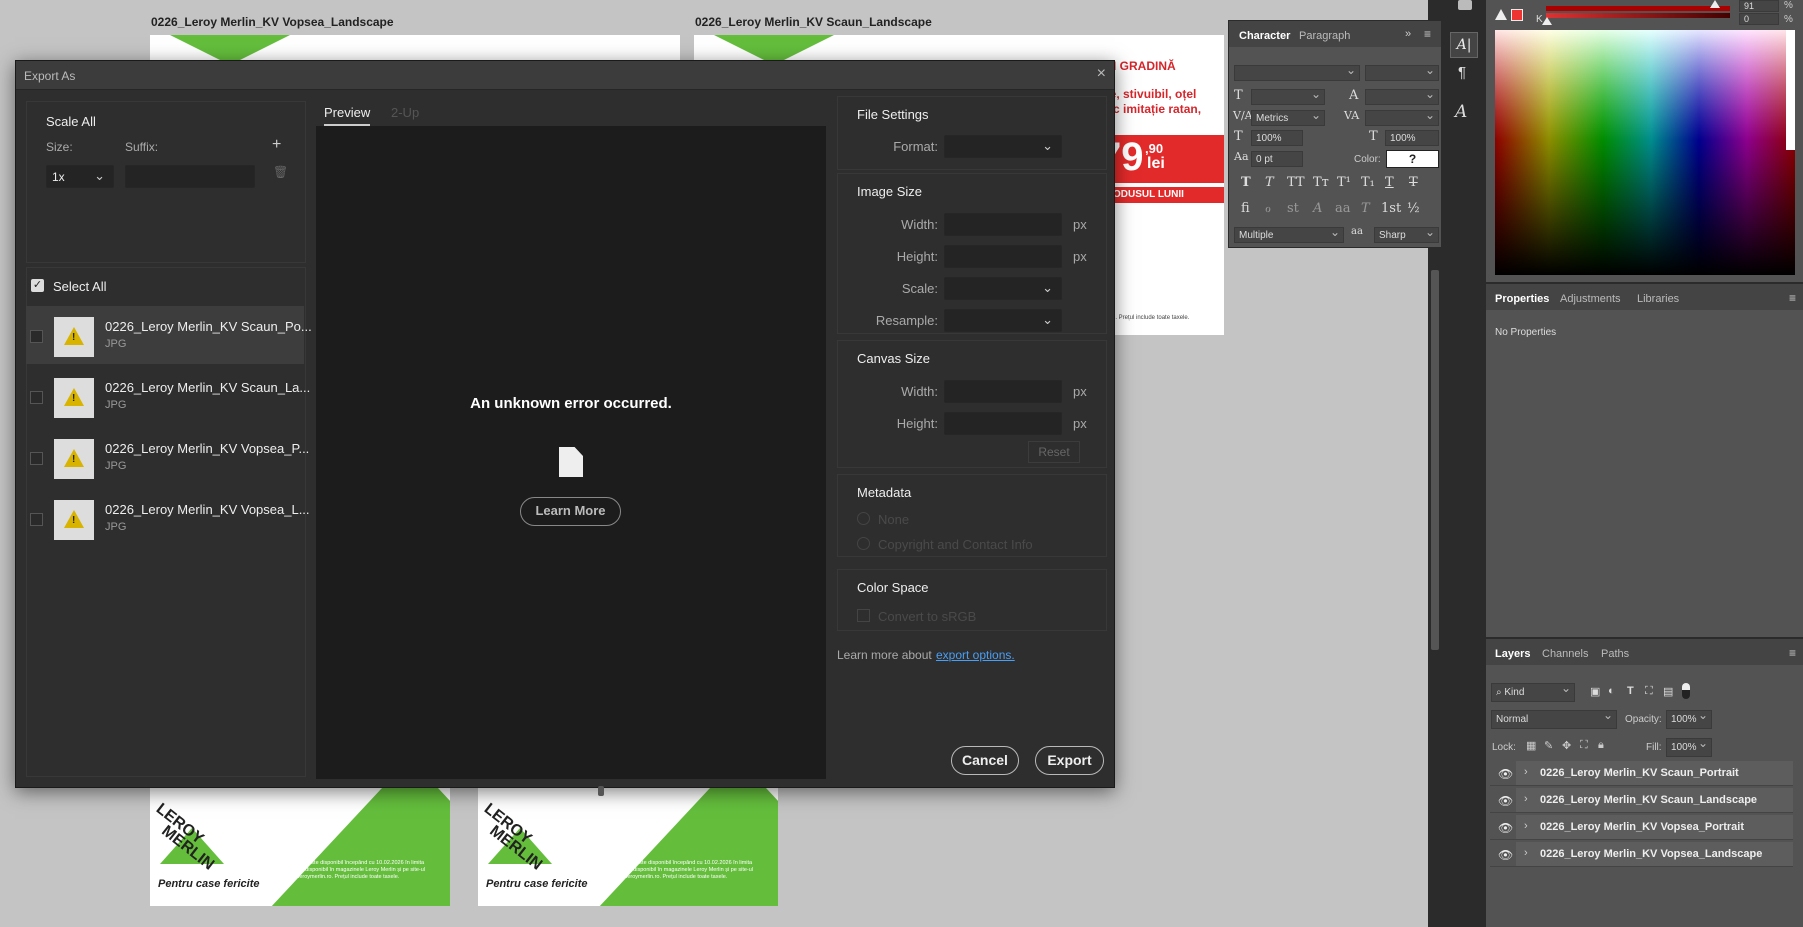 The width and height of the screenshot is (1803, 927). What do you see at coordinates (276, 145) in the screenshot?
I see `add-scale-icon: +` at bounding box center [276, 145].